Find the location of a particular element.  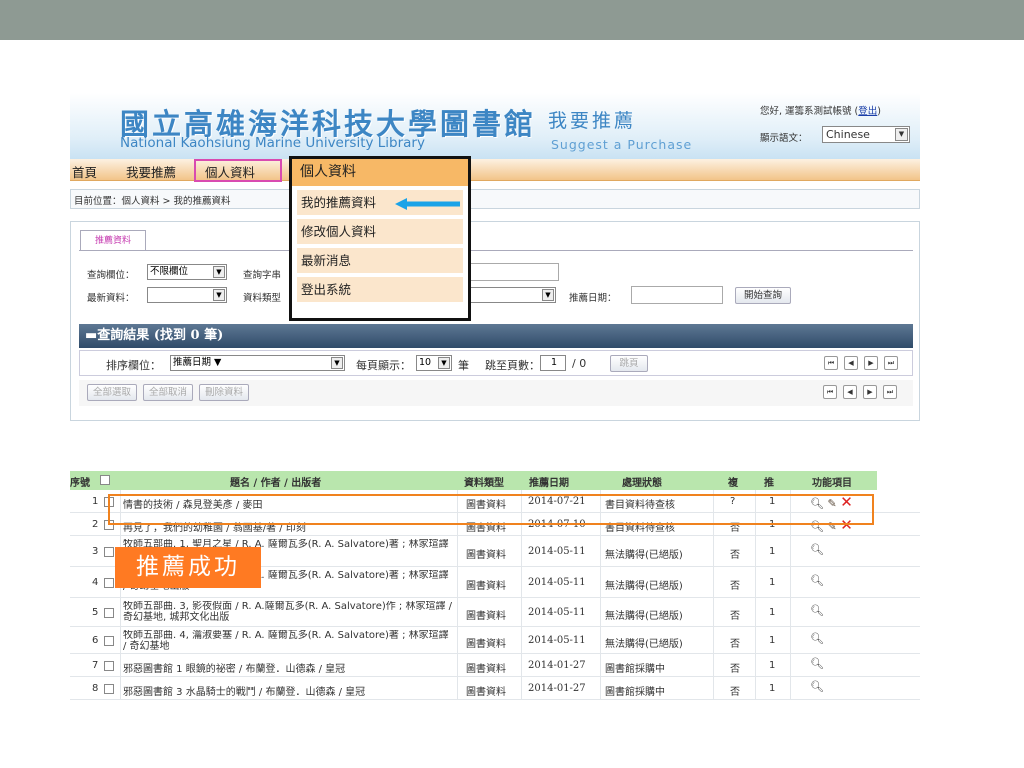

menu-logout: 登出系統 is located at coordinates (380, 289).